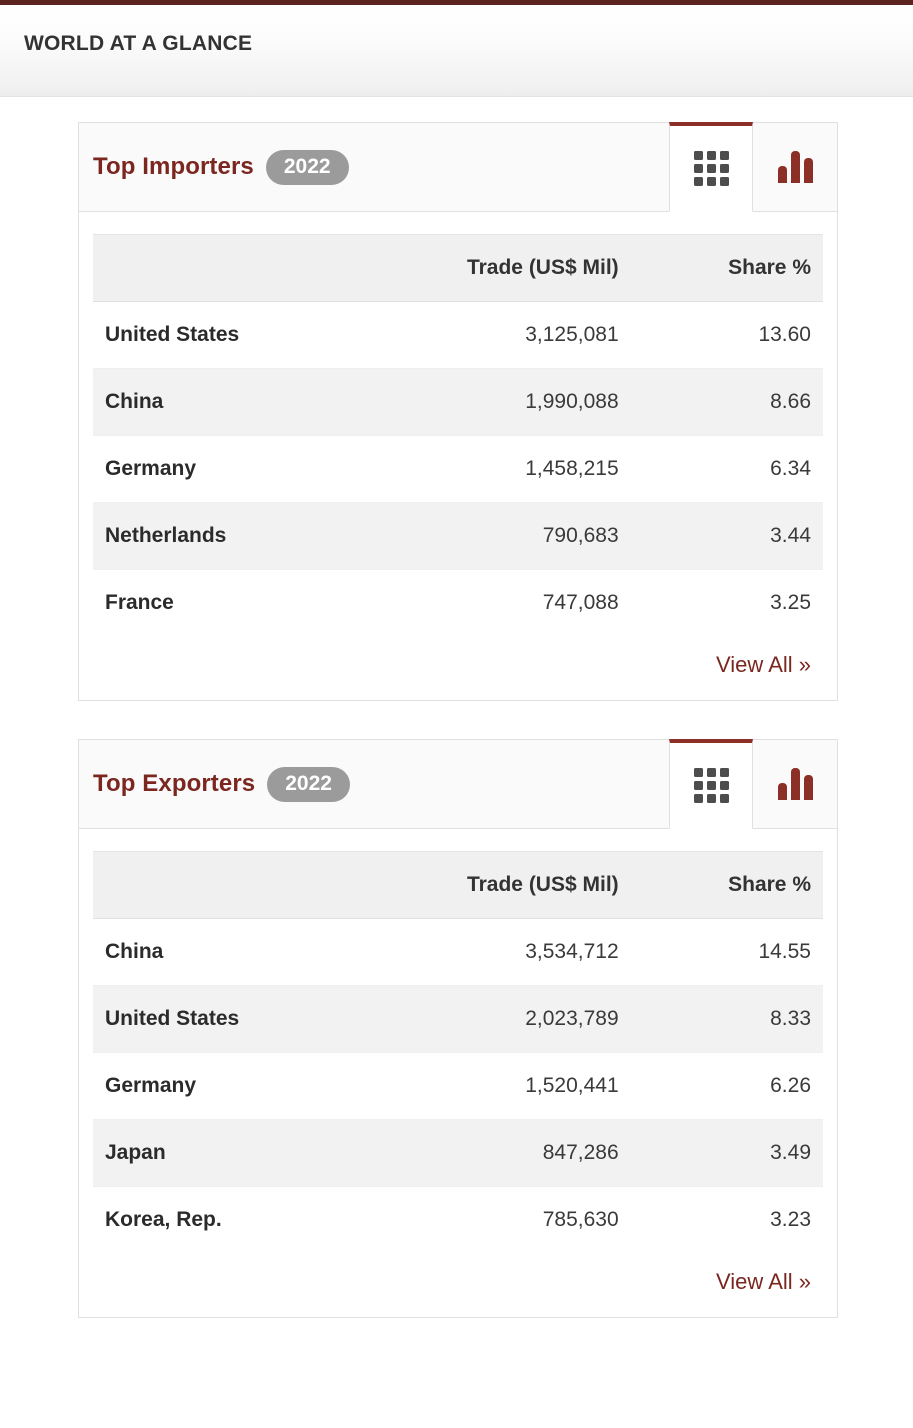 This screenshot has width=913, height=1428. I want to click on trade-value: 785,630, so click(580, 1219).